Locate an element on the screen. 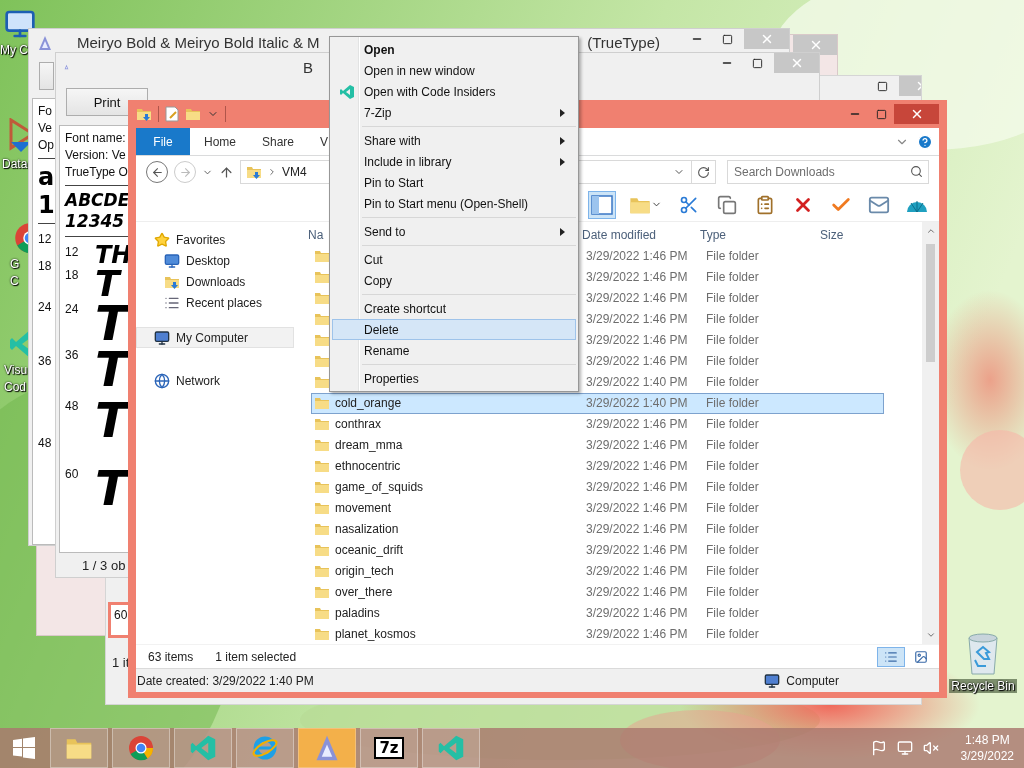 The width and height of the screenshot is (1024, 768). font-info-text: TrueType O is located at coordinates (96, 172).